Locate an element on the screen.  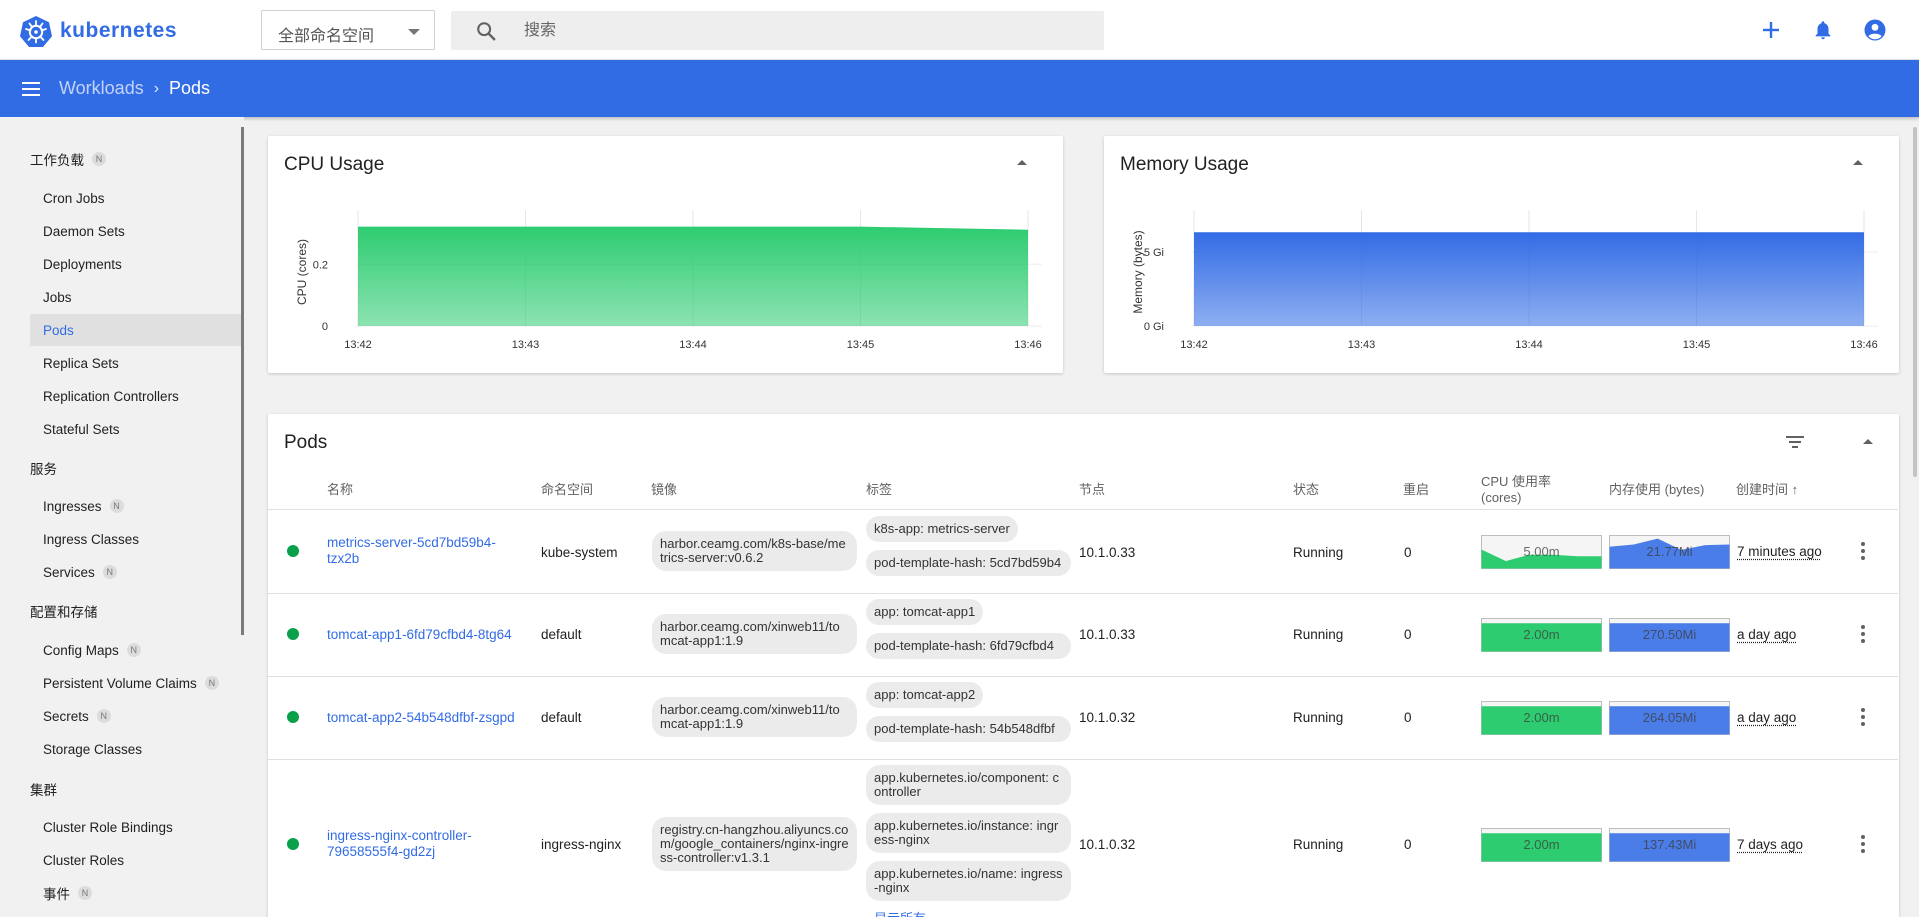
sidebar-item-storage-classes: Storage Classes is located at coordinates (135, 749).